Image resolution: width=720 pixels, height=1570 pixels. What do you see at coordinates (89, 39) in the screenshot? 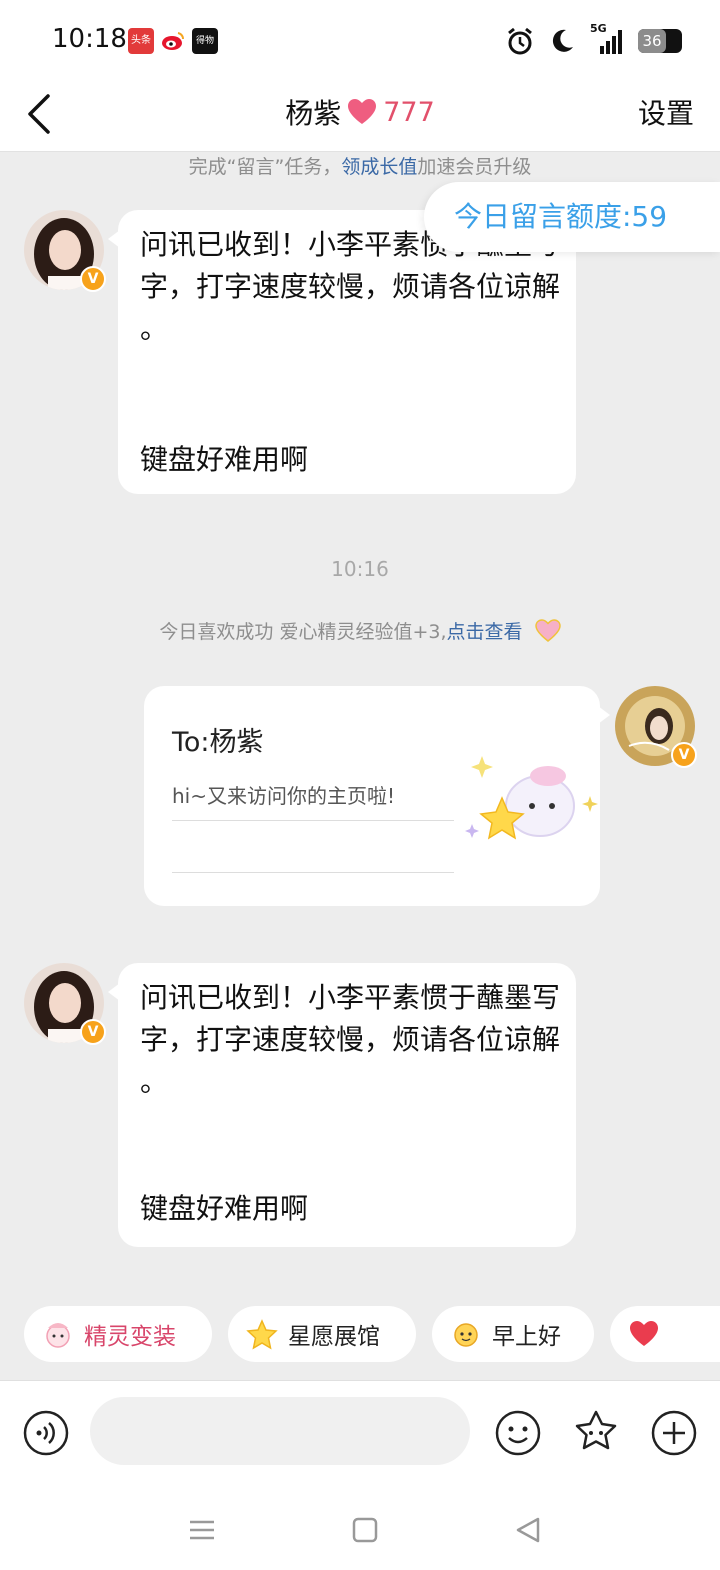
I see `status-time: 10:18` at bounding box center [89, 39].